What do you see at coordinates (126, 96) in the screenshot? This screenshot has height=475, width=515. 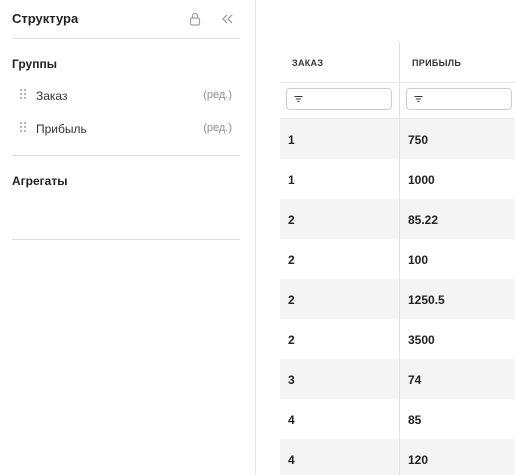 I see `group-item-order: Заказ (ред.)` at bounding box center [126, 96].